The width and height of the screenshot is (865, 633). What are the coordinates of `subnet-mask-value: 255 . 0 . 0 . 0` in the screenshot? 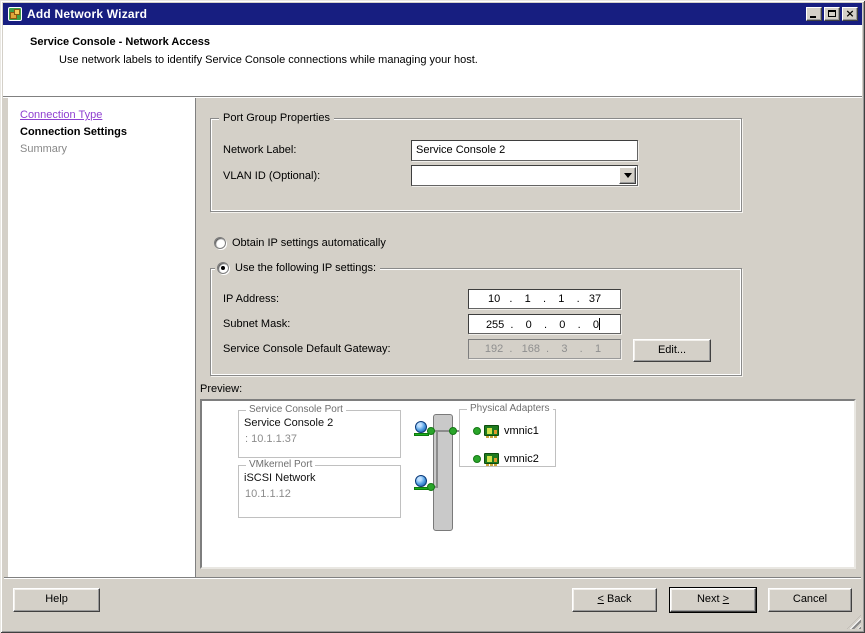 It's located at (542, 325).